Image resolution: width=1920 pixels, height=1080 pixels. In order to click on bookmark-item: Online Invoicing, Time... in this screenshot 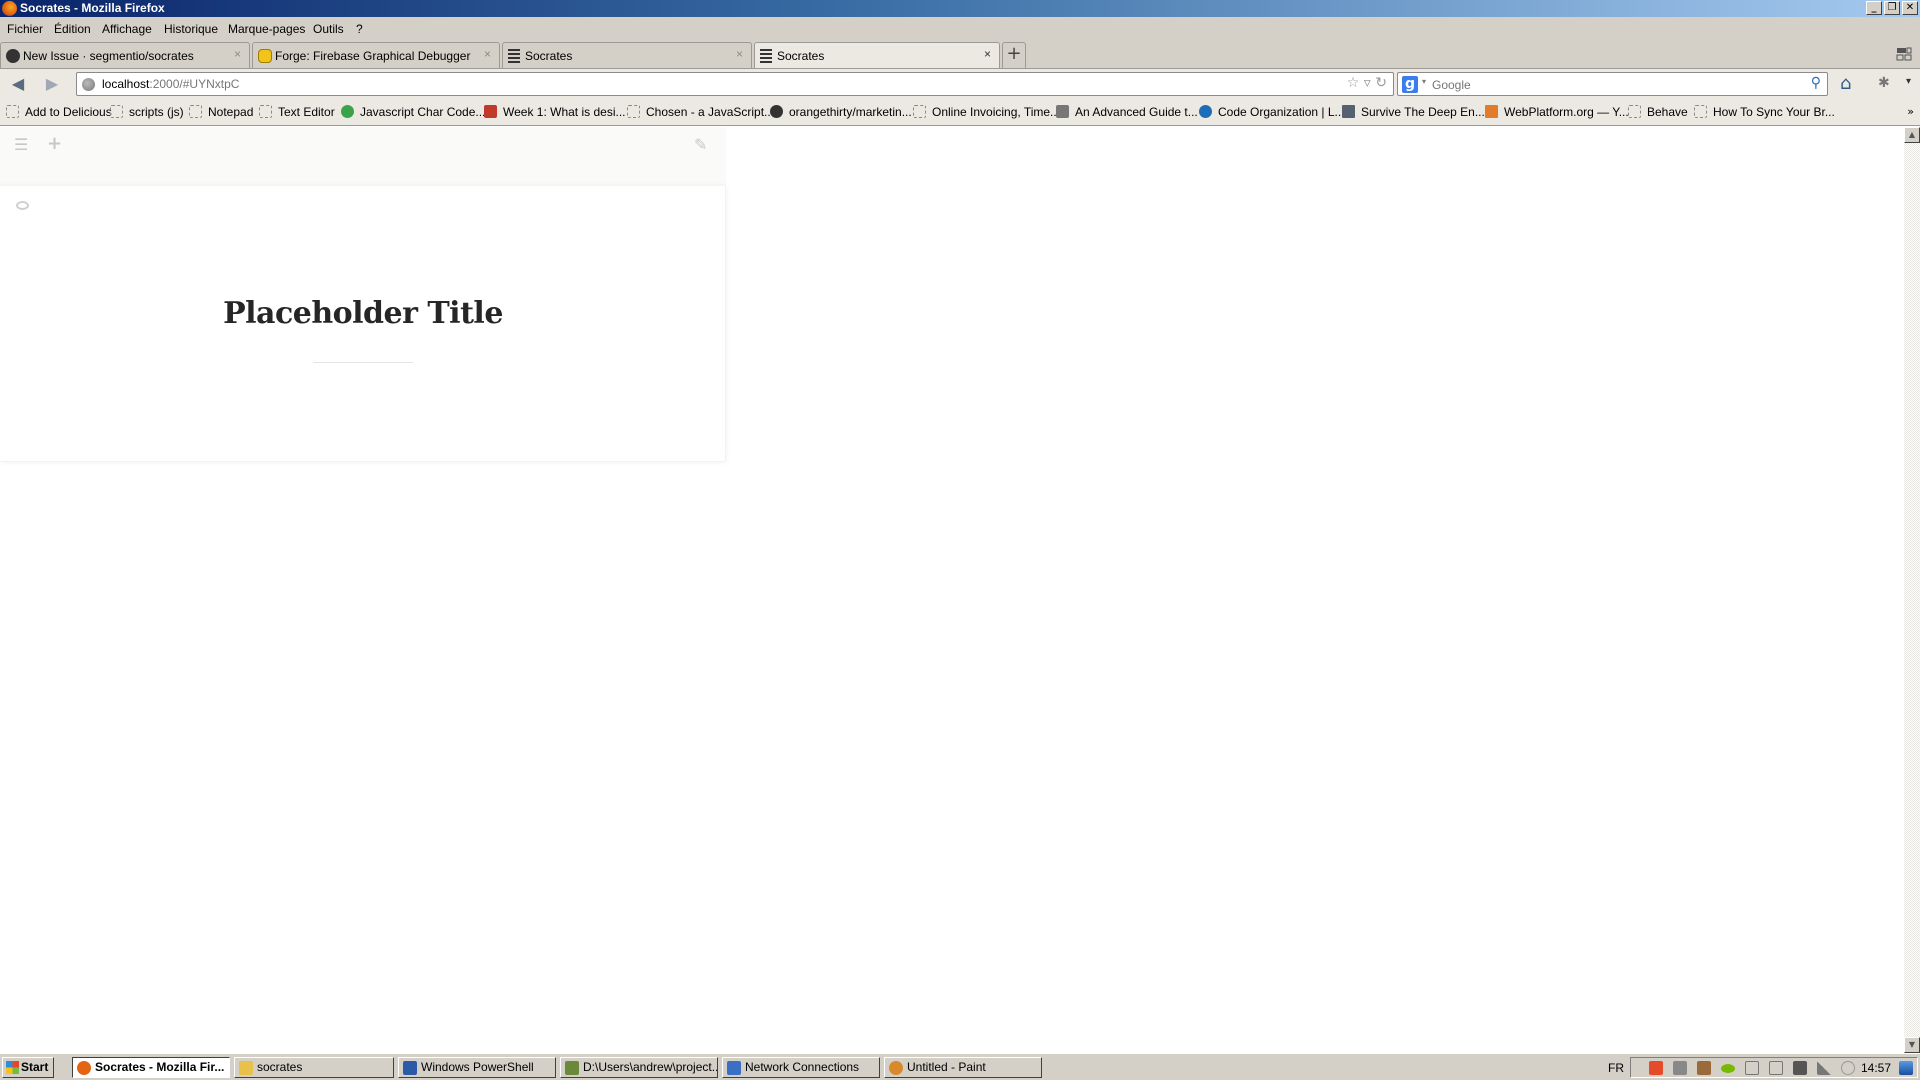, I will do `click(986, 112)`.